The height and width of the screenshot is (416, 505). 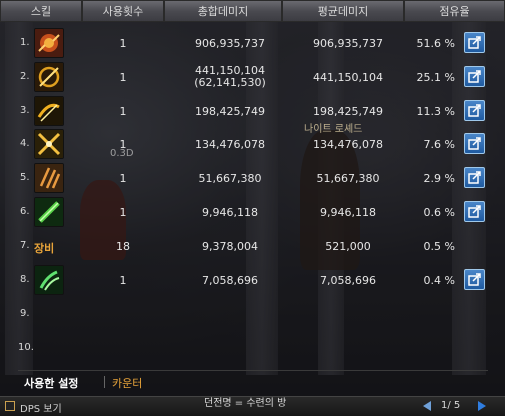 I want to click on row-number: 8., so click(x=25, y=279).